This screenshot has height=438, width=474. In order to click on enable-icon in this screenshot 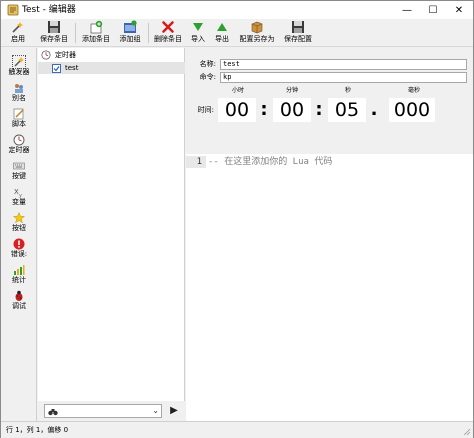, I will do `click(17, 27)`.